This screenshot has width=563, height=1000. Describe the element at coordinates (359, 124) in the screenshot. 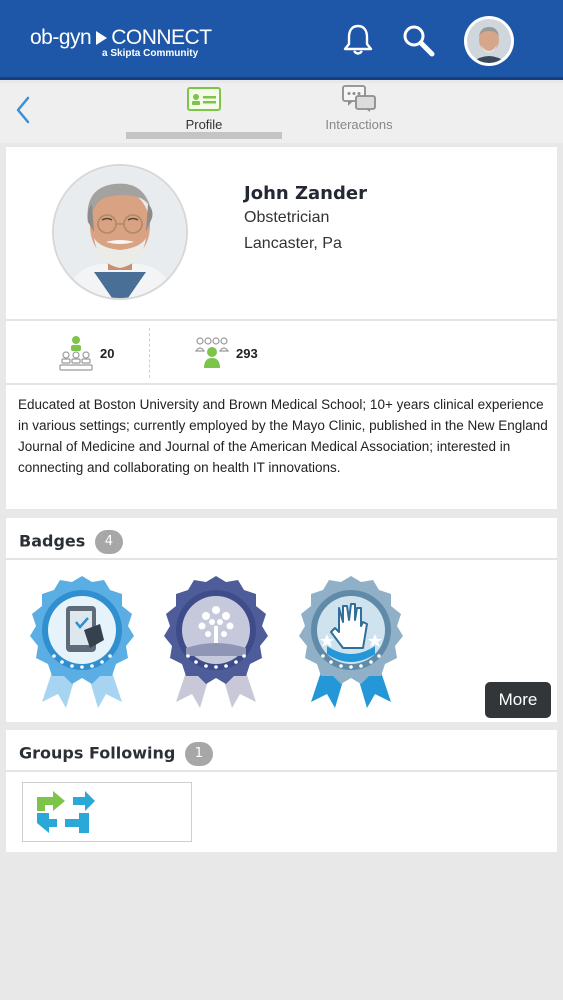

I see `tab-interactions-label: Interactions` at that location.